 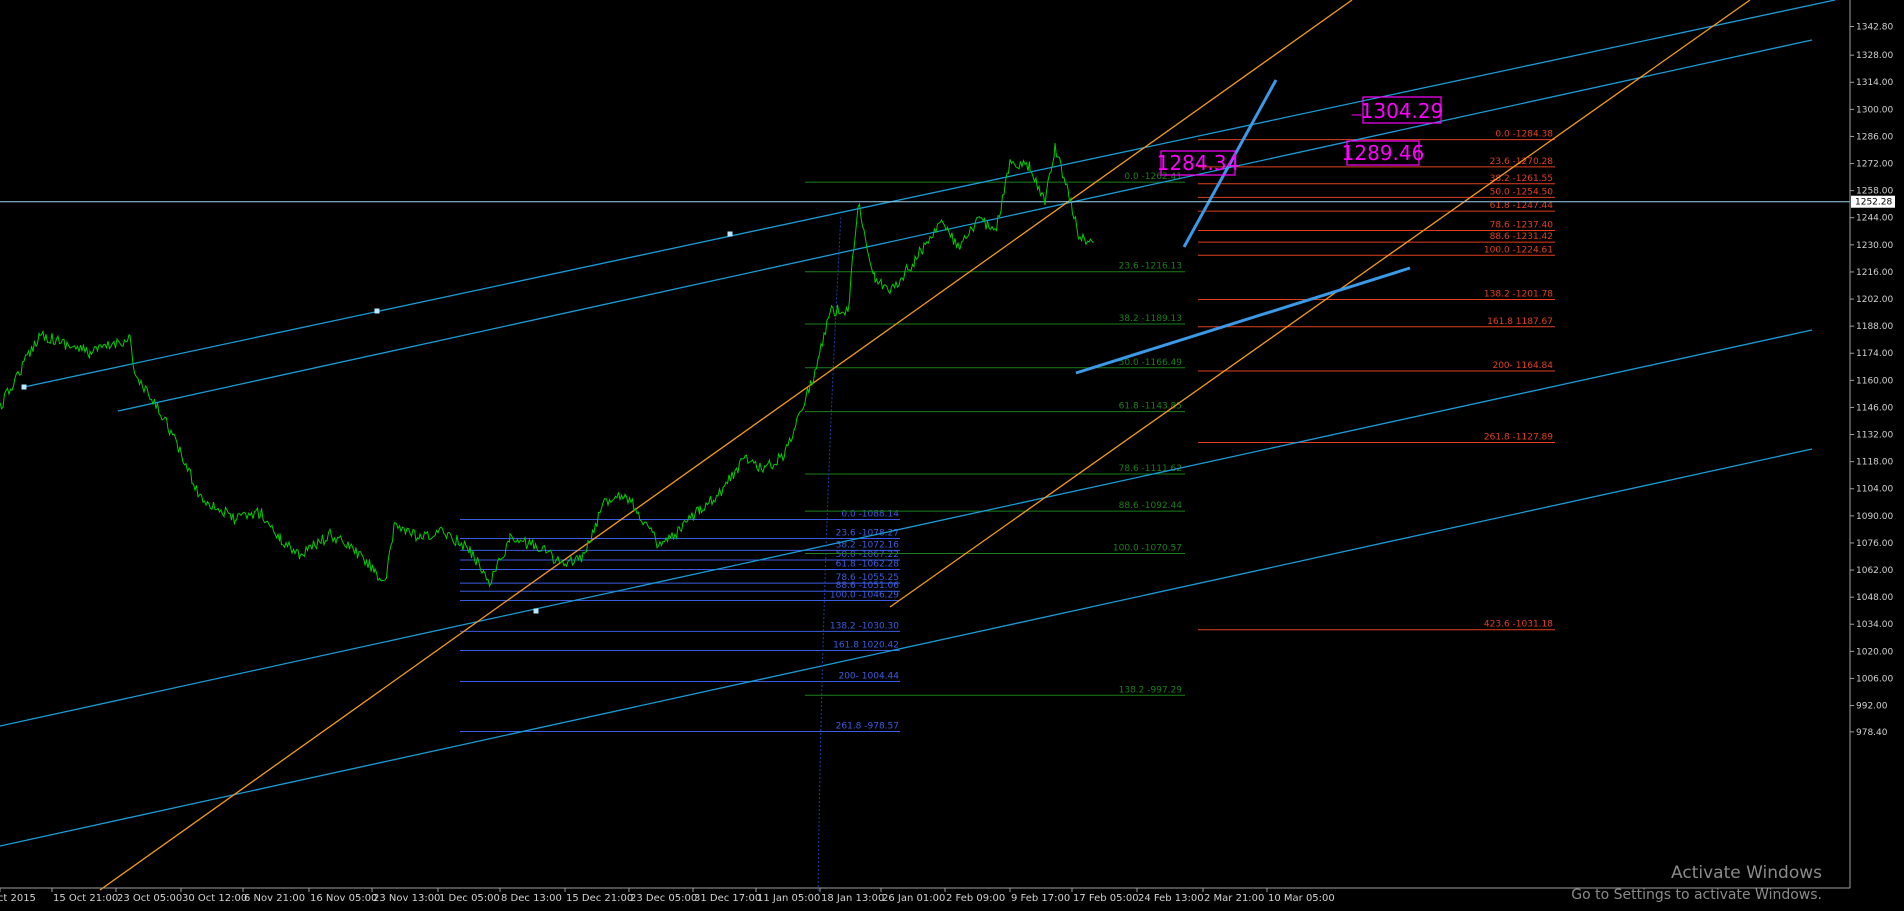 What do you see at coordinates (1872, 733) in the screenshot?
I see `y-tick-label: 978.40` at bounding box center [1872, 733].